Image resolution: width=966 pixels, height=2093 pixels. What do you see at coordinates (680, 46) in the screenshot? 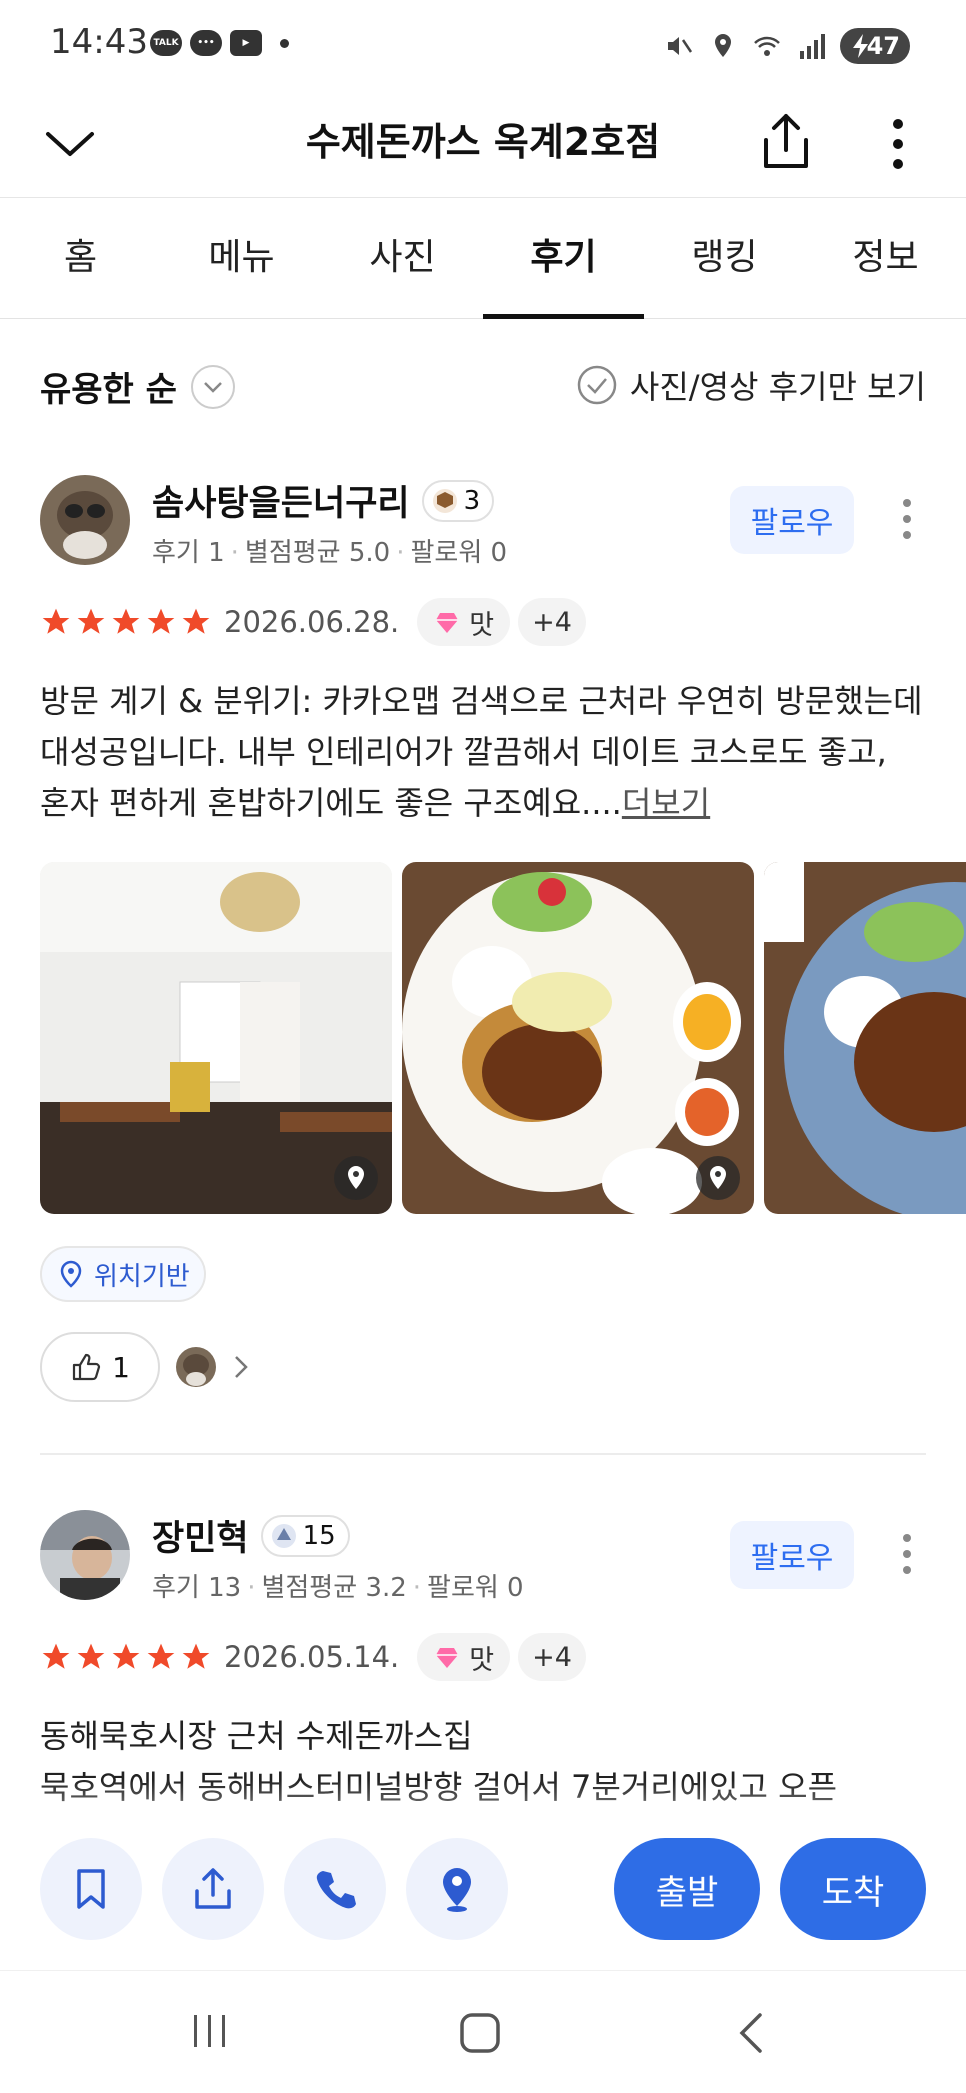
I see `mute-icon` at bounding box center [680, 46].